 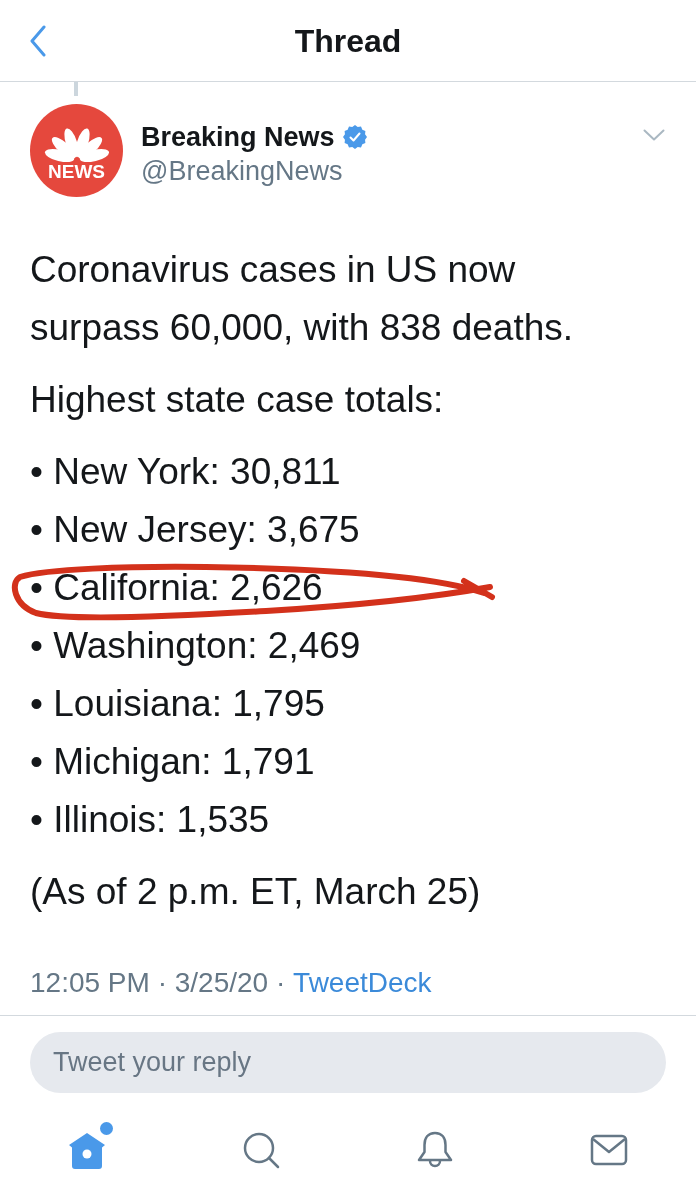 I want to click on chevron-down-icon, so click(x=654, y=135).